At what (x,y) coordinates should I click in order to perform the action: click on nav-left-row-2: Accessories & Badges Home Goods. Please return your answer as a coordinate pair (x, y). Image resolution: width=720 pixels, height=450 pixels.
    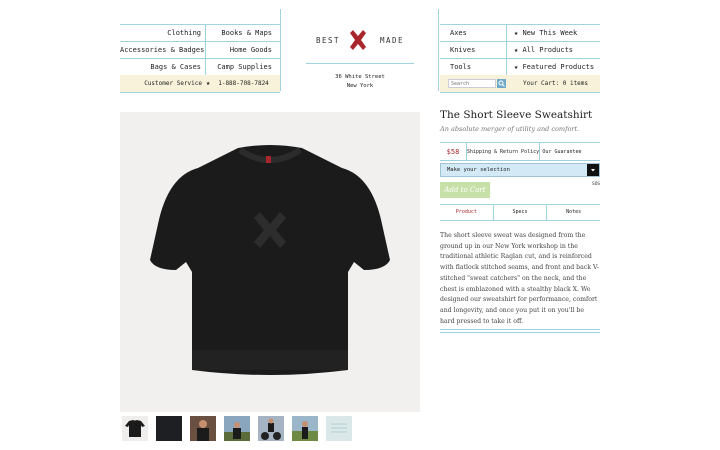
    Looking at the image, I should click on (200, 50).